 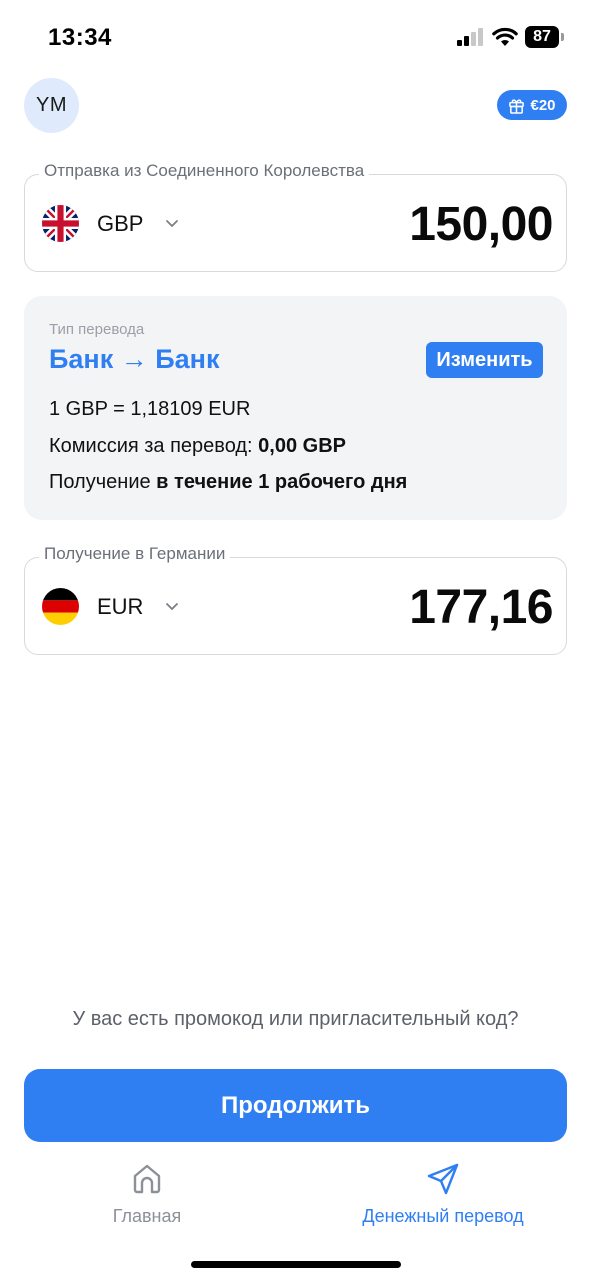 What do you see at coordinates (147, 1179) in the screenshot?
I see `home-icon` at bounding box center [147, 1179].